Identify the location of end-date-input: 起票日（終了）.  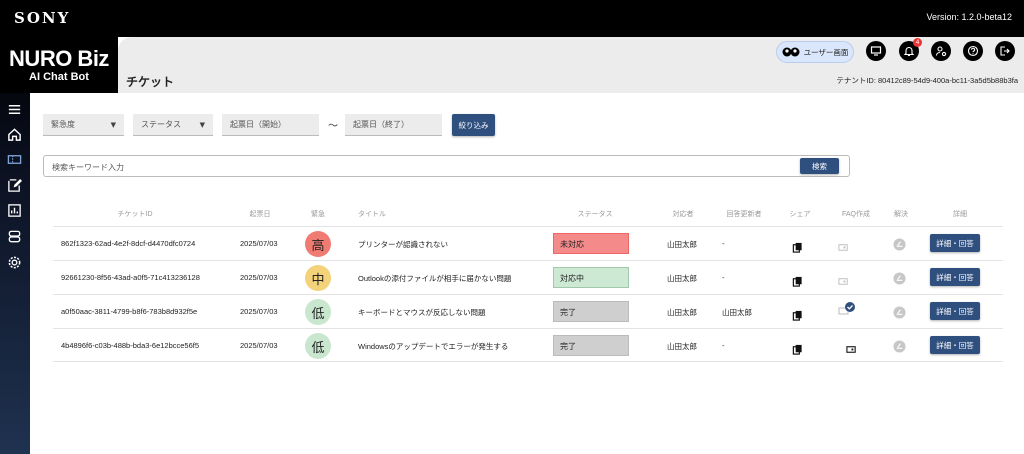
(393, 125).